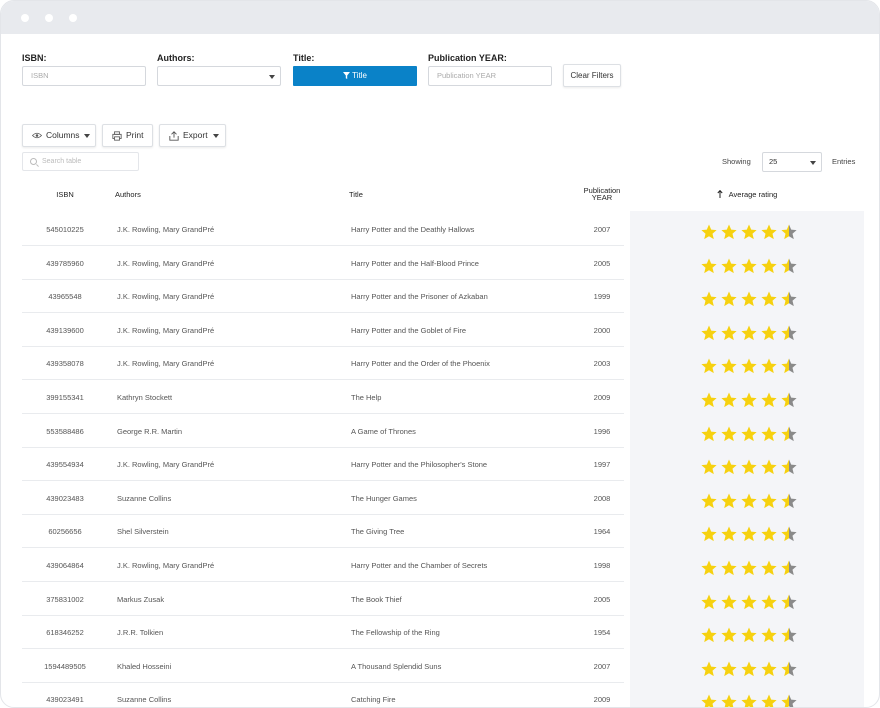 This screenshot has height=708, width=880. What do you see at coordinates (383, 431) in the screenshot?
I see `cell-title: A Game of Thrones` at bounding box center [383, 431].